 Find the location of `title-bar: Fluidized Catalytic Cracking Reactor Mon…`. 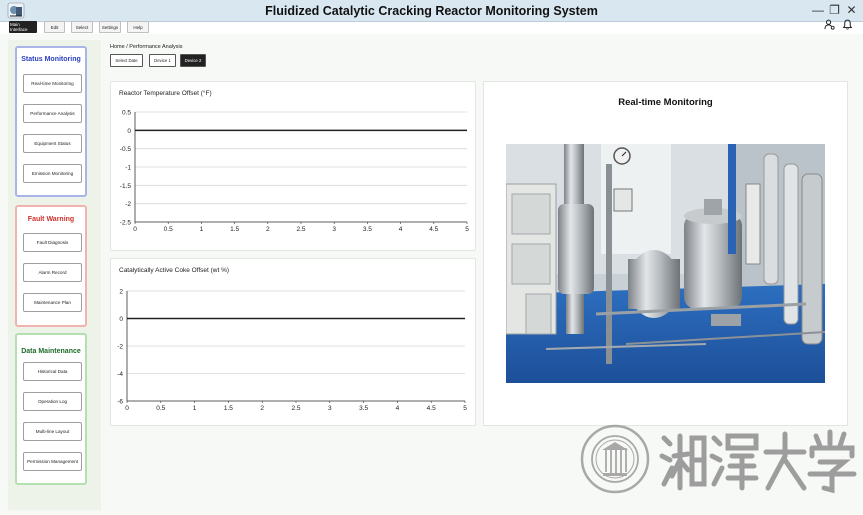

title-bar: Fluidized Catalytic Cracking Reactor Mon… is located at coordinates (431, 11).